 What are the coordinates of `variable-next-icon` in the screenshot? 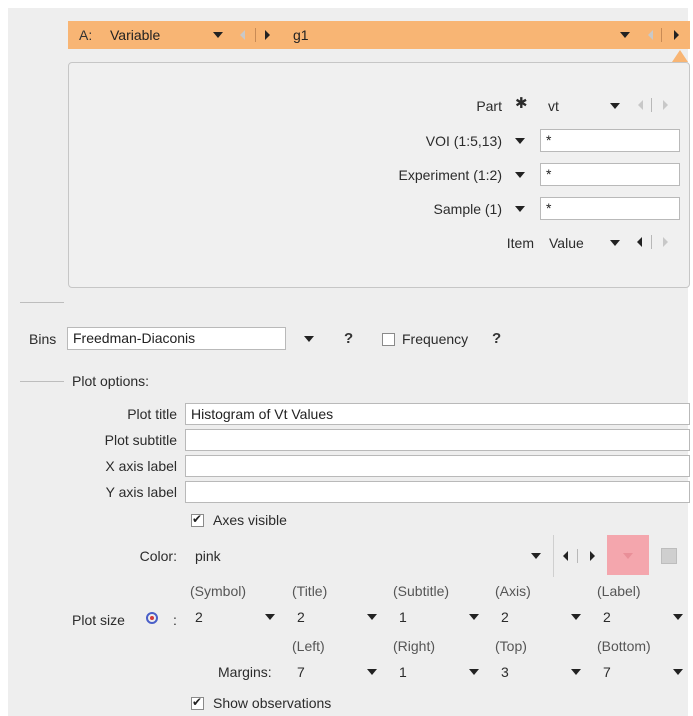 It's located at (267, 35).